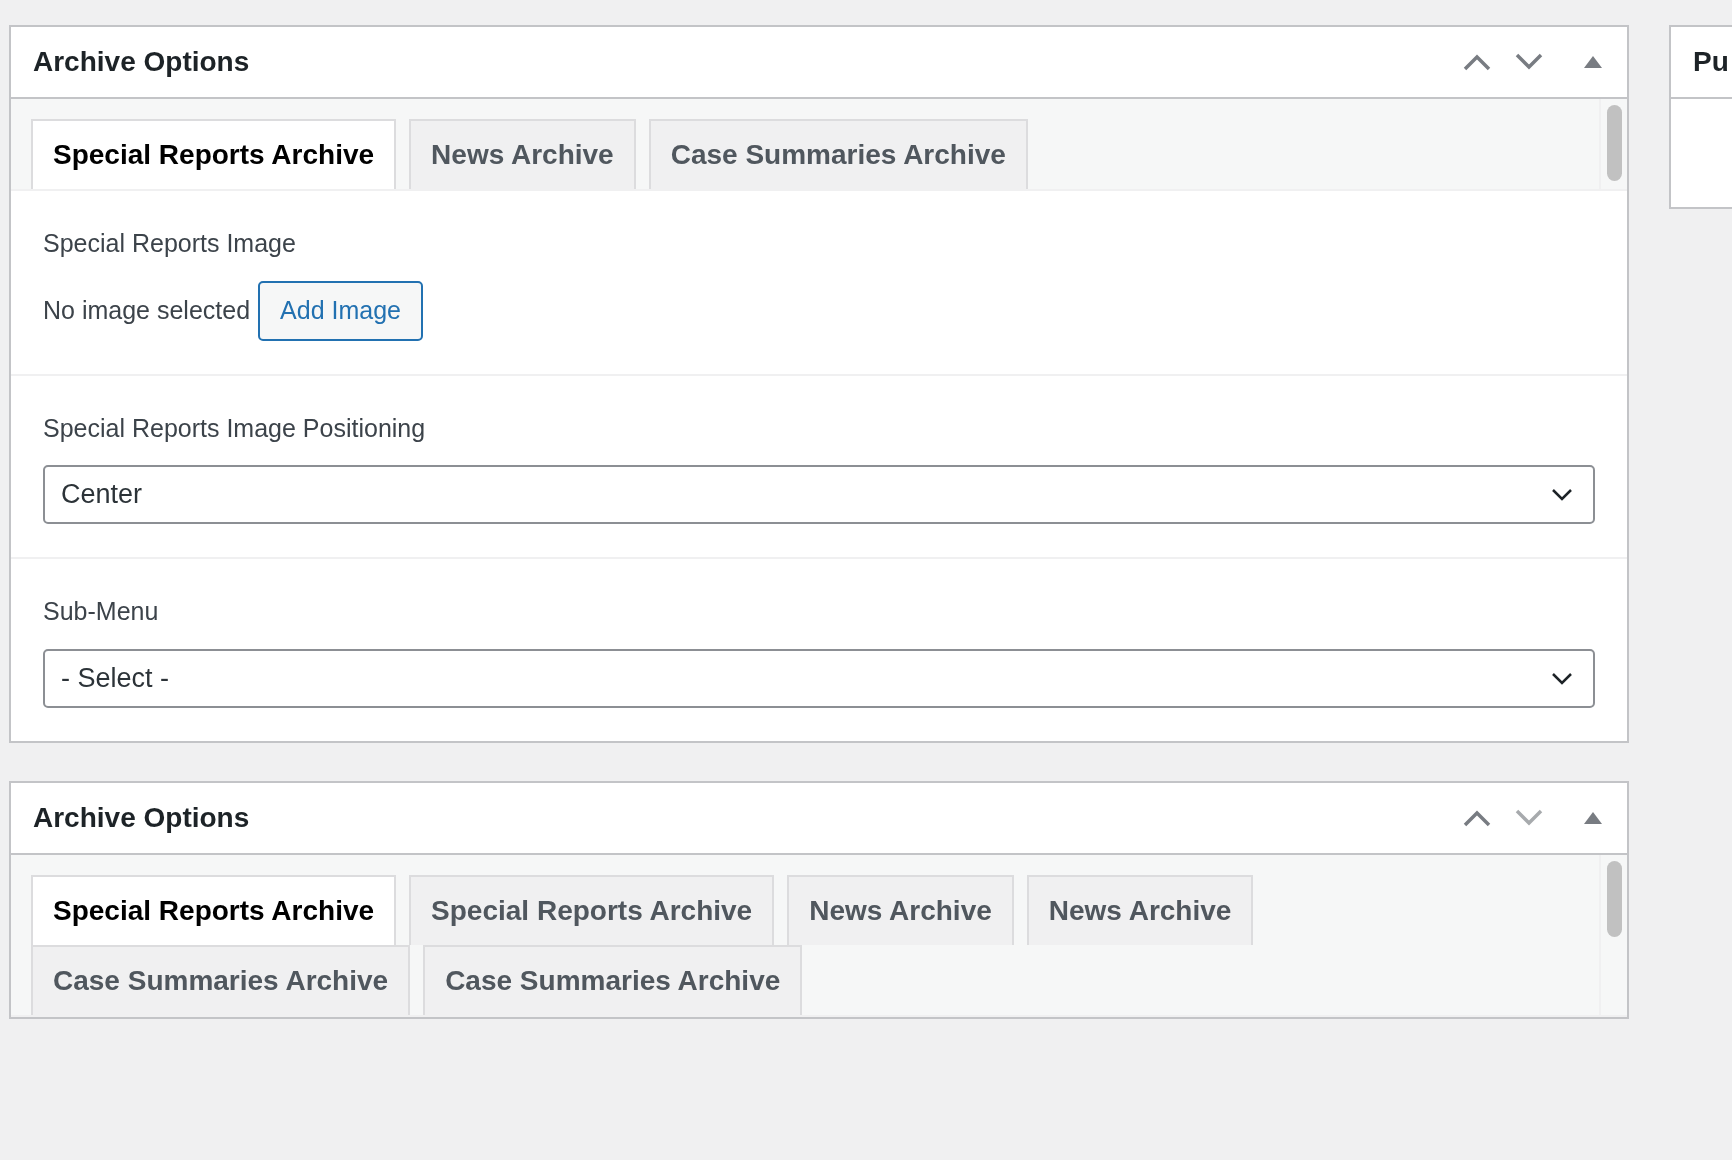 Image resolution: width=1732 pixels, height=1160 pixels. What do you see at coordinates (101, 611) in the screenshot?
I see `field-label: Sub-Menu` at bounding box center [101, 611].